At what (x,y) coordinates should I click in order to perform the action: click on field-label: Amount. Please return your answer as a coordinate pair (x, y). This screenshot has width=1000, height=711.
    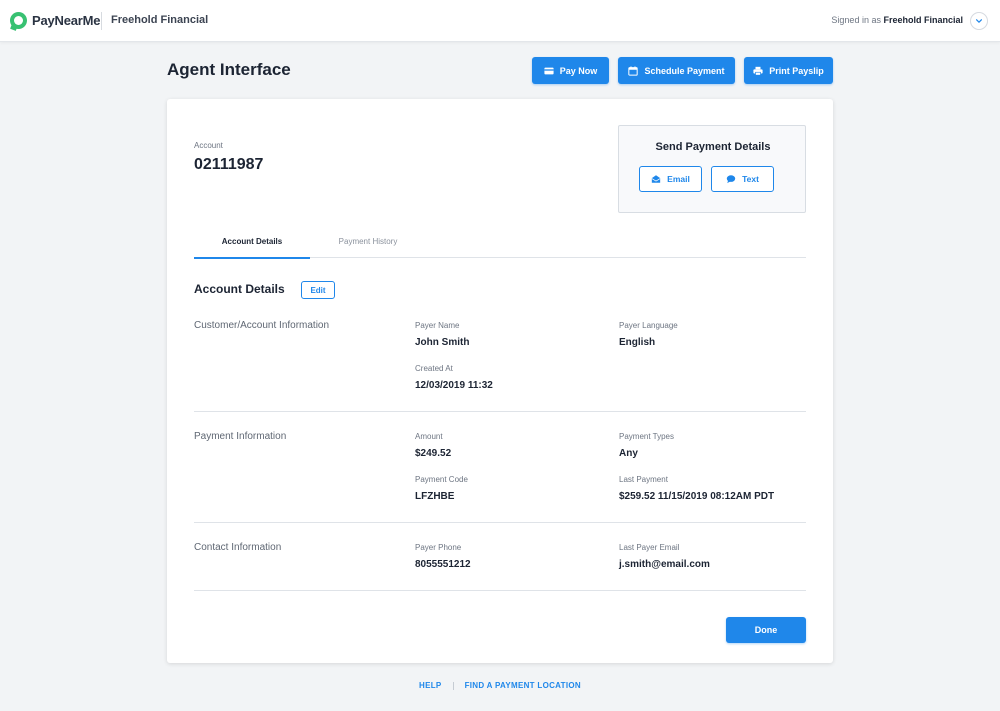
    Looking at the image, I should click on (429, 436).